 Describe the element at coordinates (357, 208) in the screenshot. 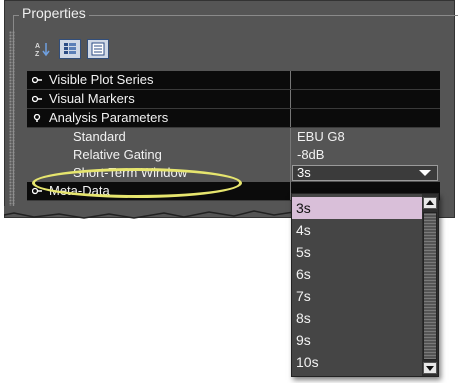

I see `dropdown-option: 3s` at that location.